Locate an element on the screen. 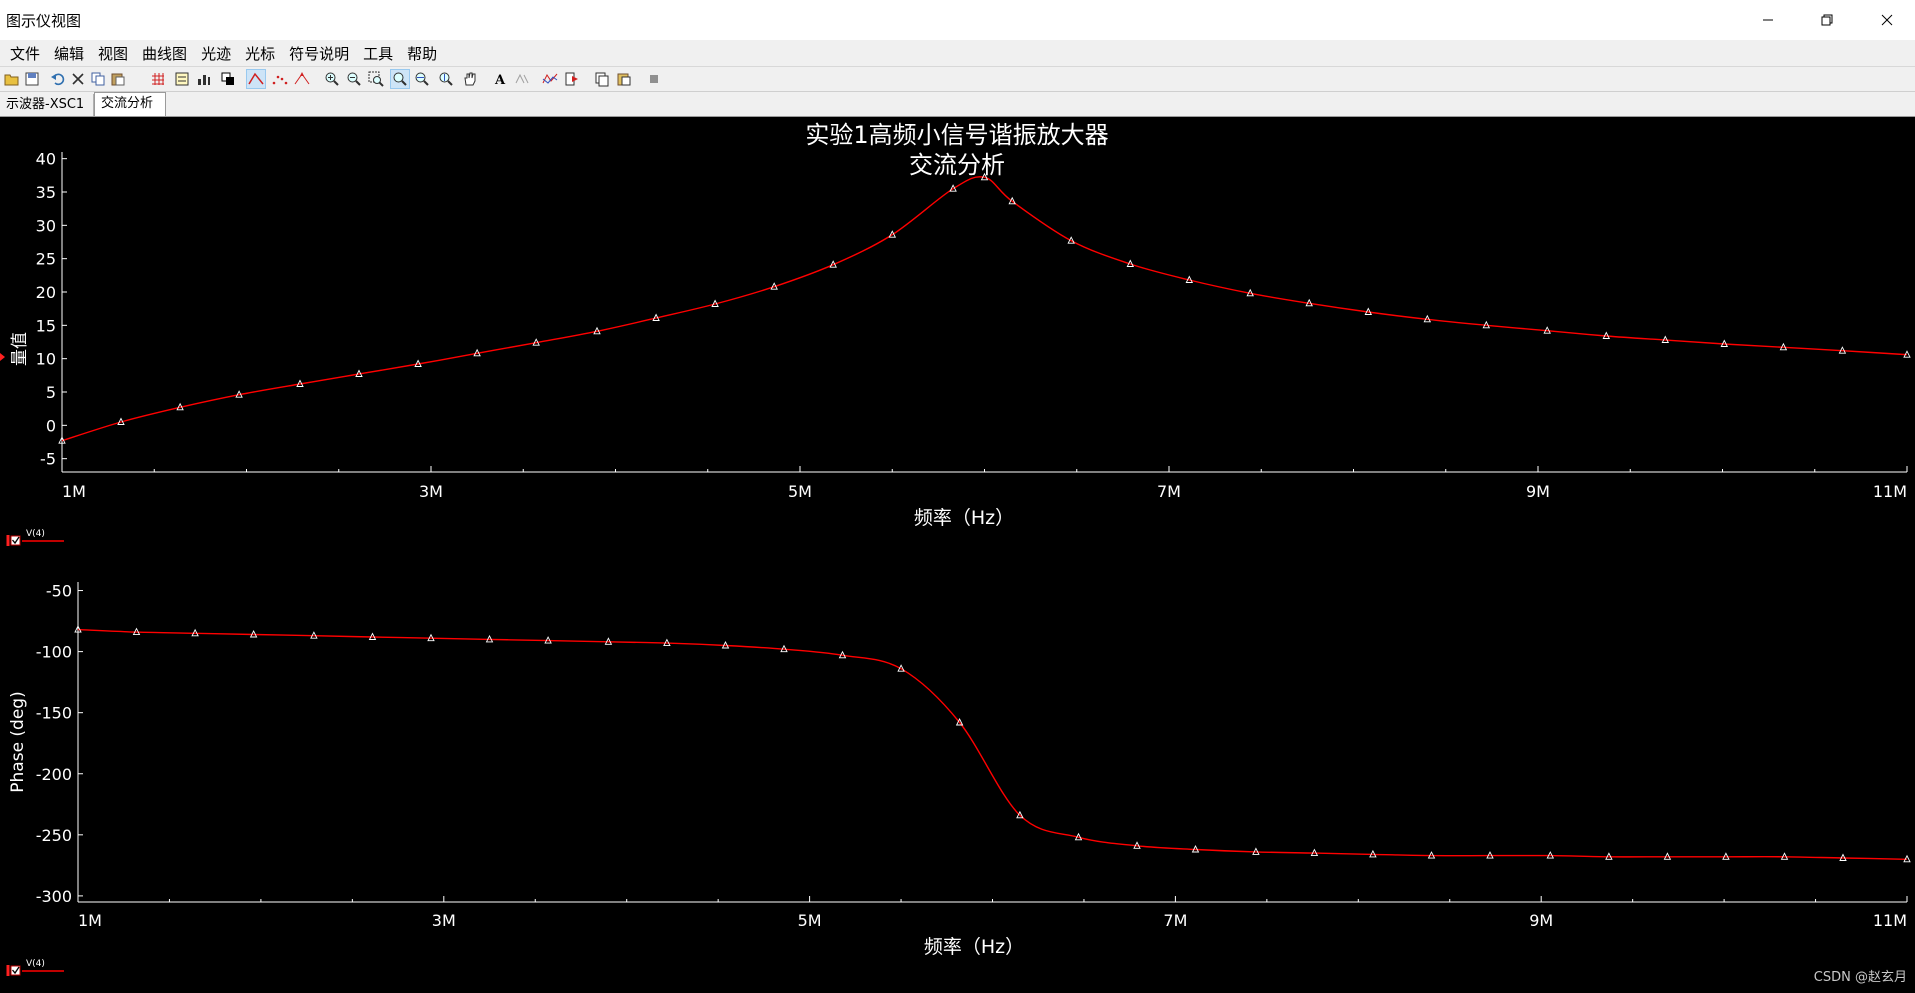  grid-button is located at coordinates (158, 79).